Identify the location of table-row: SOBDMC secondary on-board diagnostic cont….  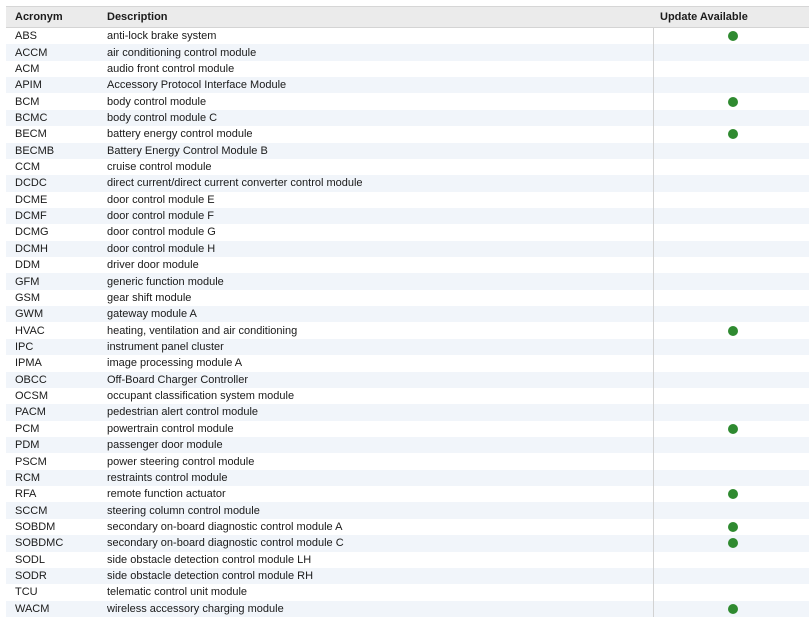
(407, 543).